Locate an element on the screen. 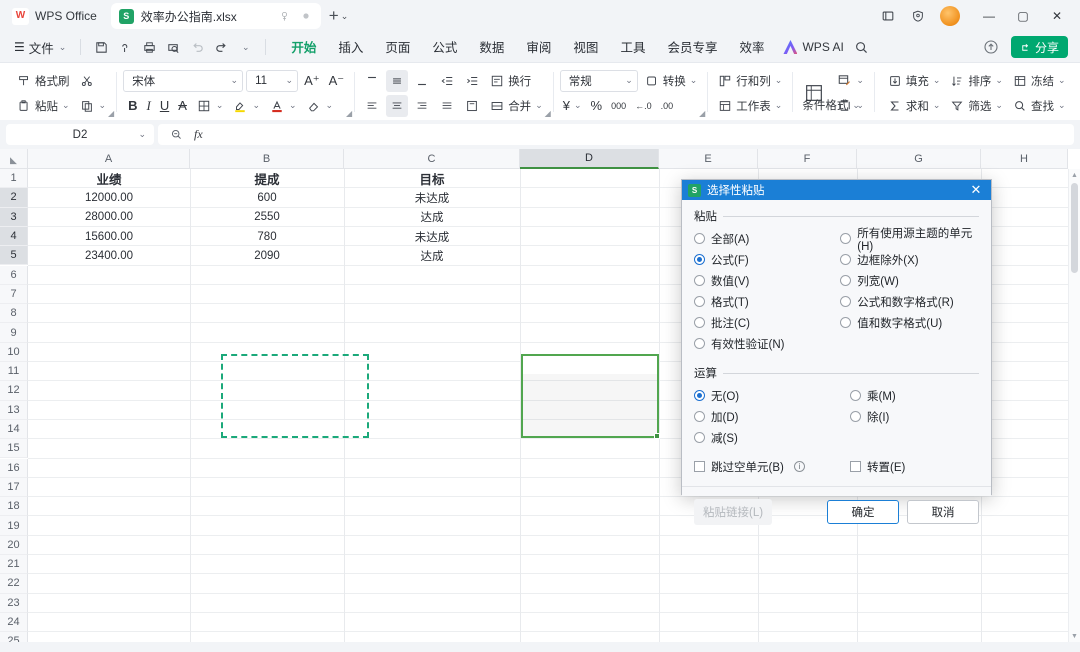 The width and height of the screenshot is (1080, 652). merge-cells-button: 合并 ⌄ is located at coordinates (516, 106).